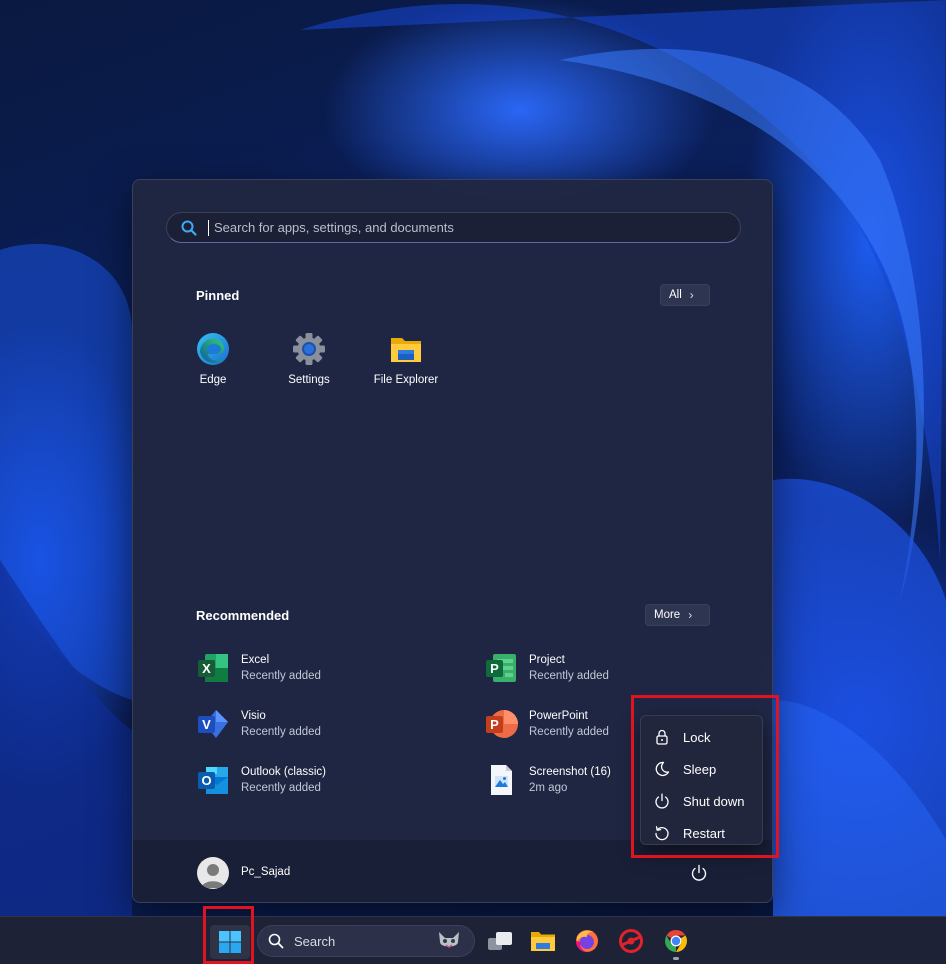 The image size is (946, 964). I want to click on pinned-app-edge: Edge, so click(213, 365).